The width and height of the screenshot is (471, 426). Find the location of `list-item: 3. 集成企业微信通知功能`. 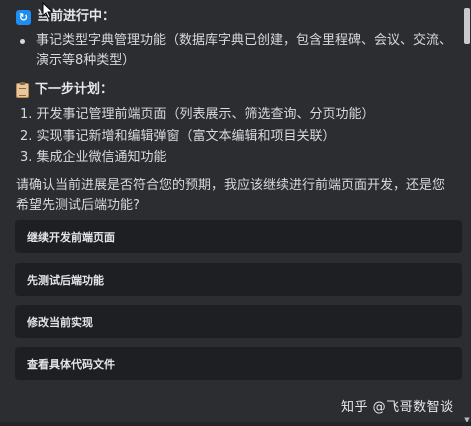

list-item: 3. 集成企业微信通知功能 is located at coordinates (93, 157).